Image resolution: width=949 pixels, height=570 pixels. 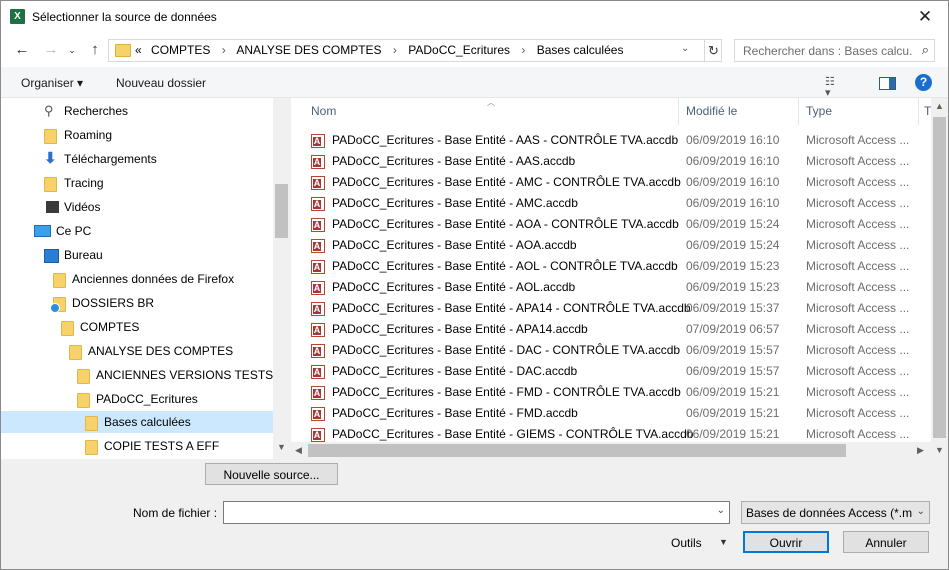 What do you see at coordinates (713, 50) in the screenshot?
I see `refresh-icon: ↻` at bounding box center [713, 50].